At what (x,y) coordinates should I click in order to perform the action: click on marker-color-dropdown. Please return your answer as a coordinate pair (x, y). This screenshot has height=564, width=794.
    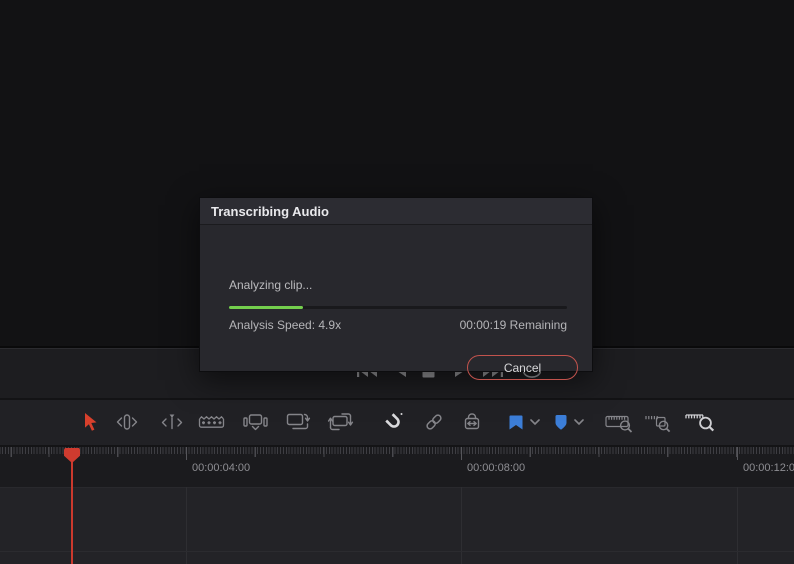
    Looking at the image, I should click on (579, 422).